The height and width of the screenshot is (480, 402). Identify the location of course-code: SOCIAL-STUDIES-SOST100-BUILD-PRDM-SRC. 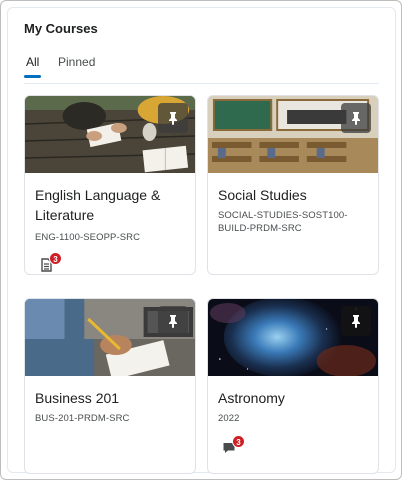
(283, 222).